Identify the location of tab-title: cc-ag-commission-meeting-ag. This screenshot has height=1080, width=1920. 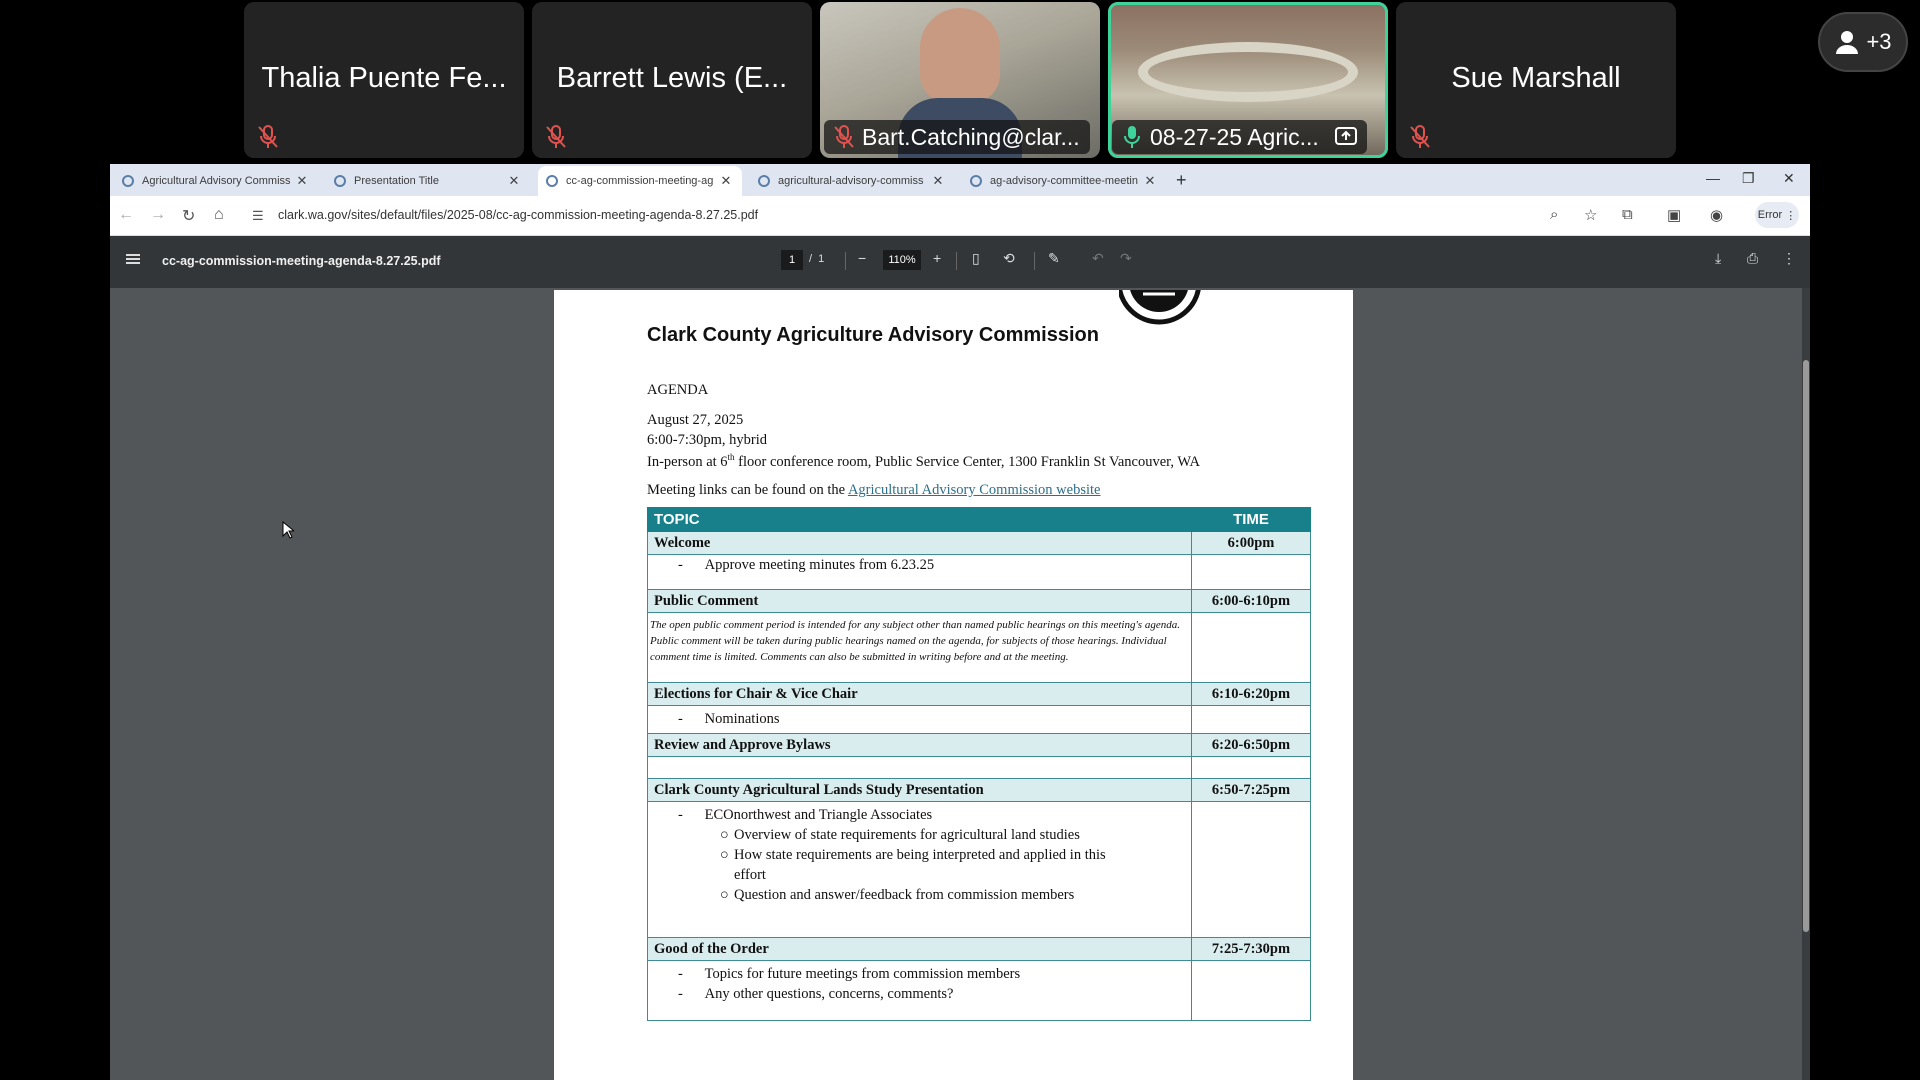
(640, 181).